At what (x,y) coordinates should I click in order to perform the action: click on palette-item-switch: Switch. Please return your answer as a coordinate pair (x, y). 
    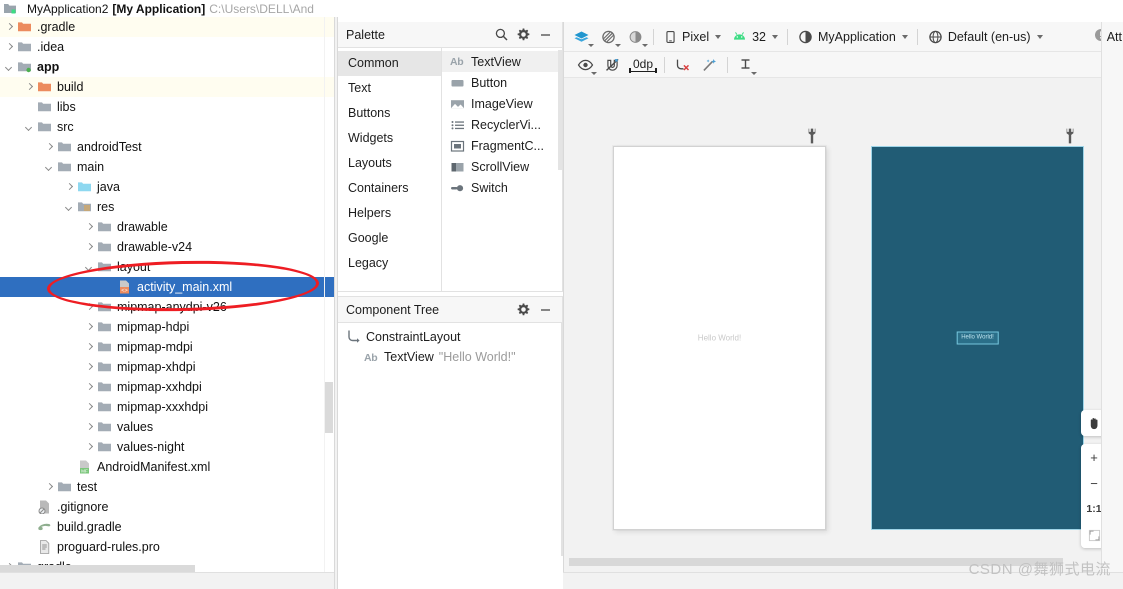
    Looking at the image, I should click on (502, 187).